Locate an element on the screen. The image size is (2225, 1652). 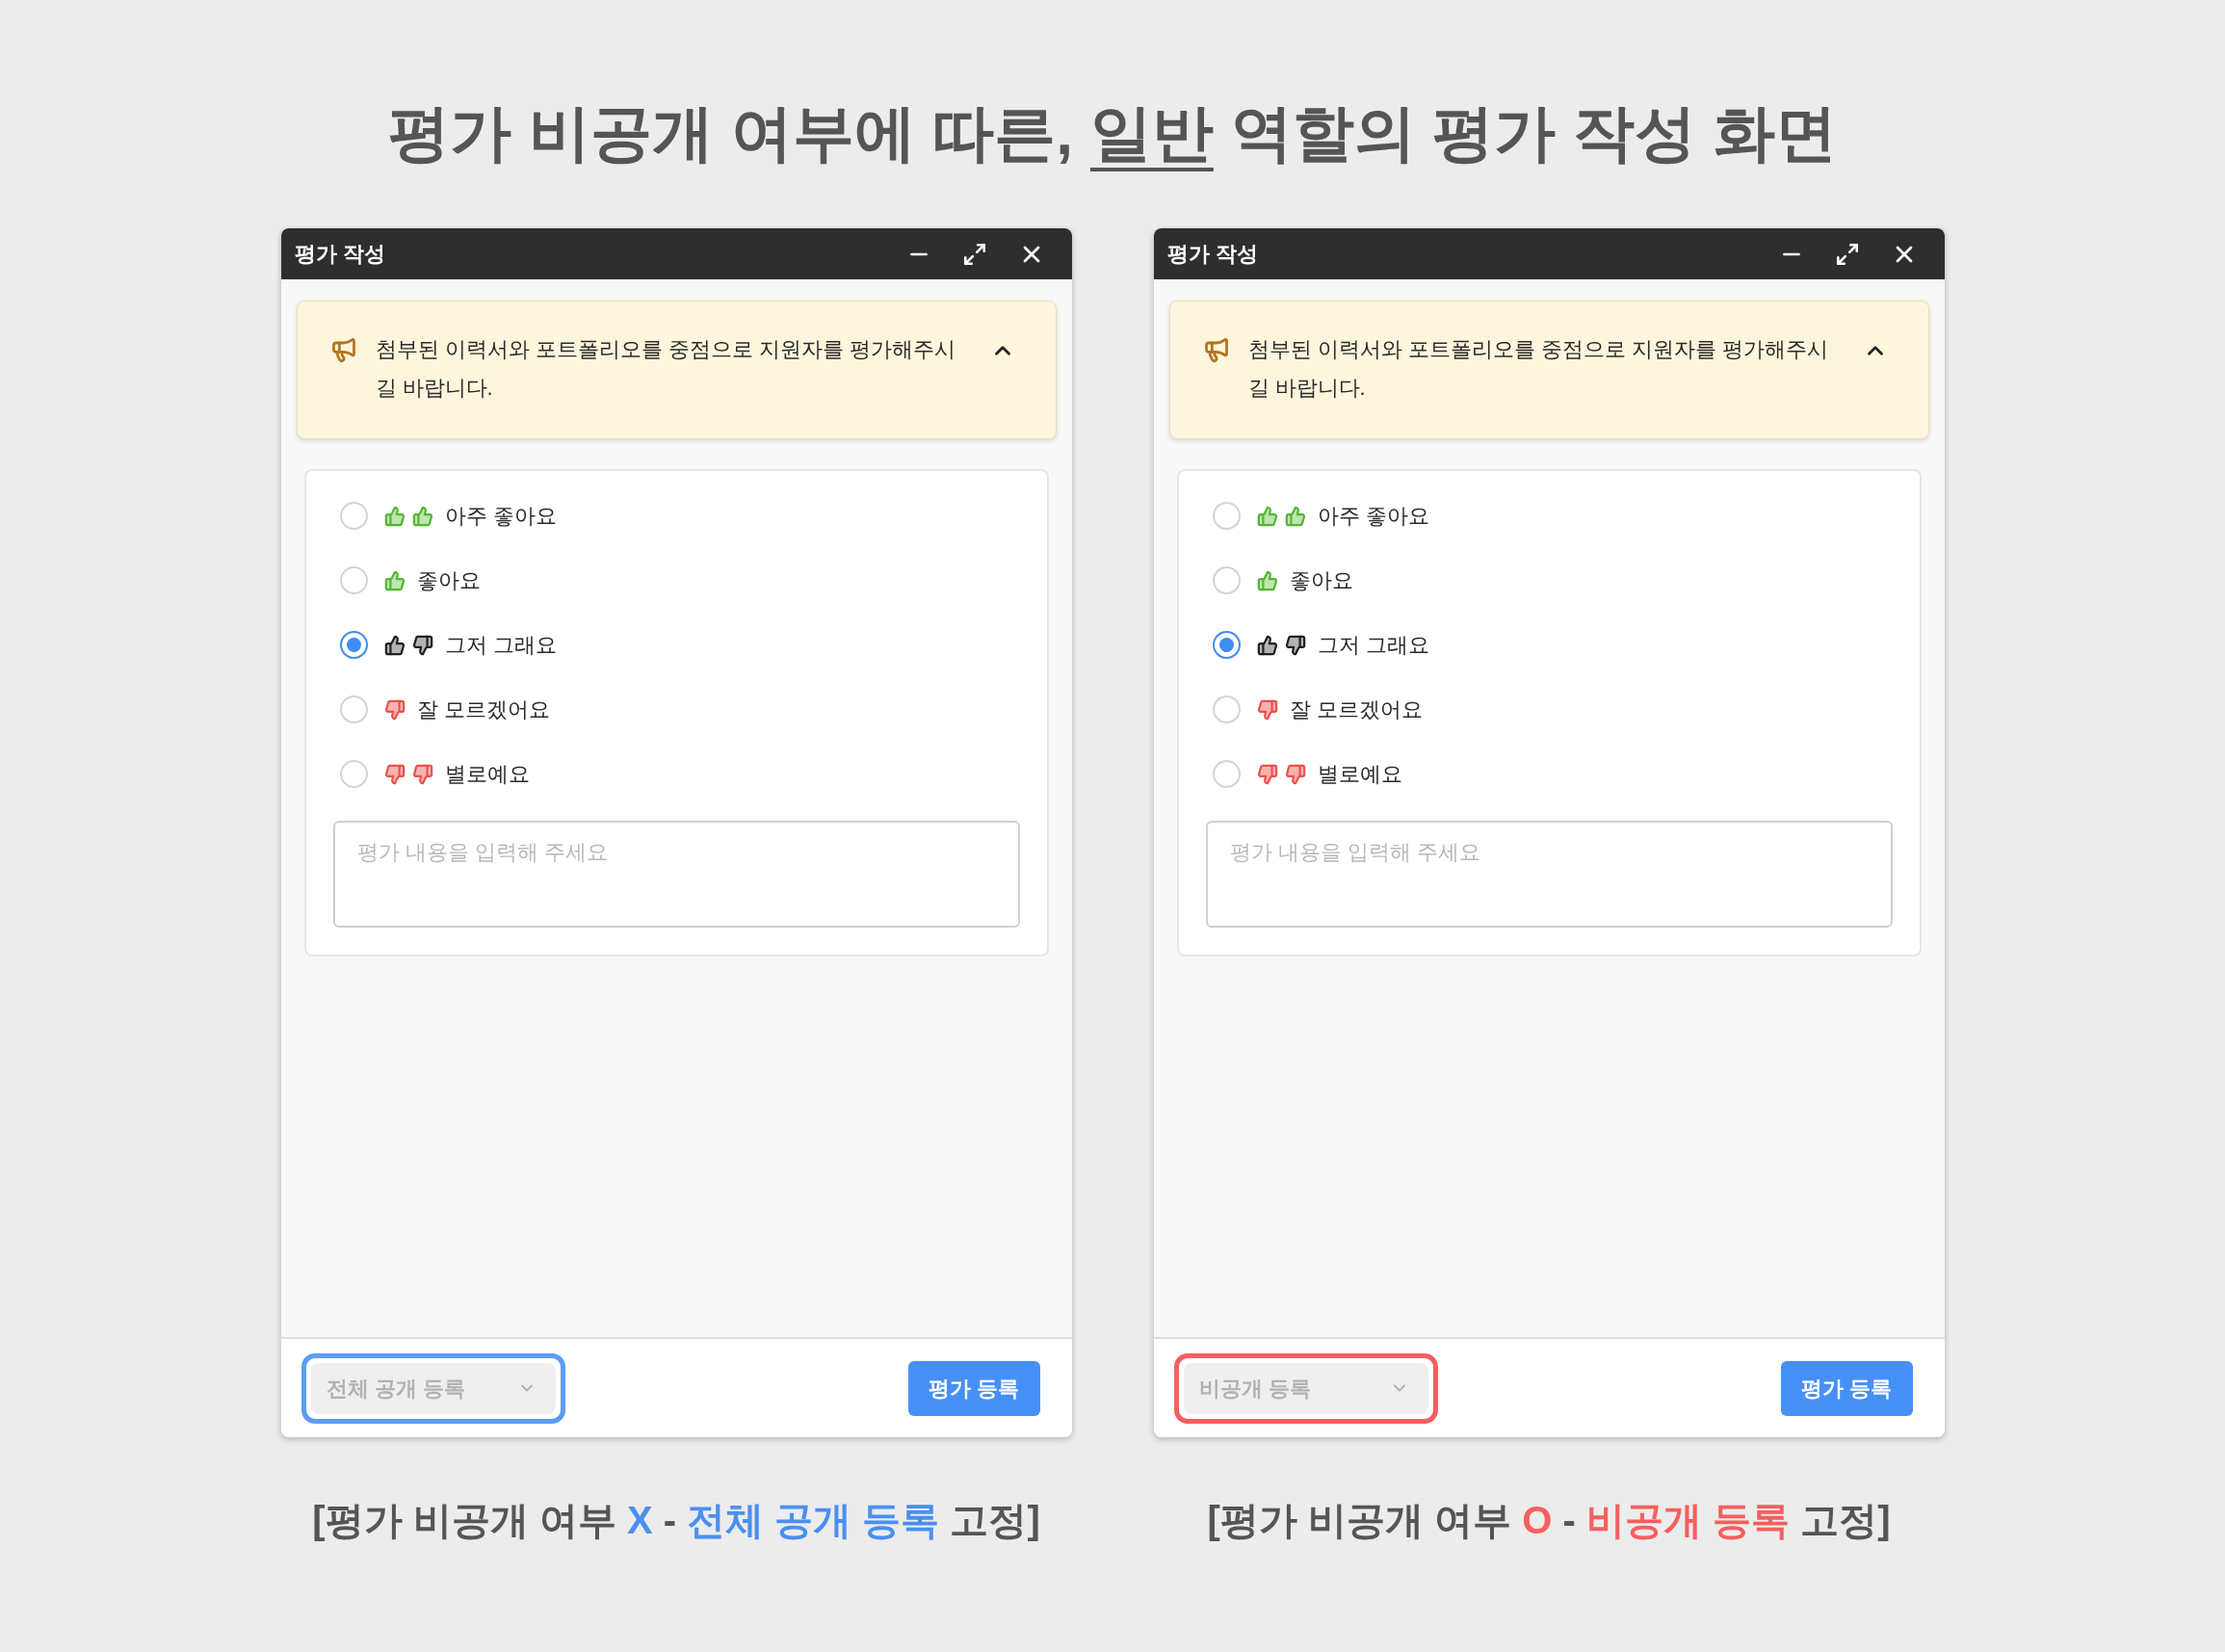
caption-text: [평가 비공개 여부 O - 비공개 등록 고정] is located at coordinates (1549, 1520).